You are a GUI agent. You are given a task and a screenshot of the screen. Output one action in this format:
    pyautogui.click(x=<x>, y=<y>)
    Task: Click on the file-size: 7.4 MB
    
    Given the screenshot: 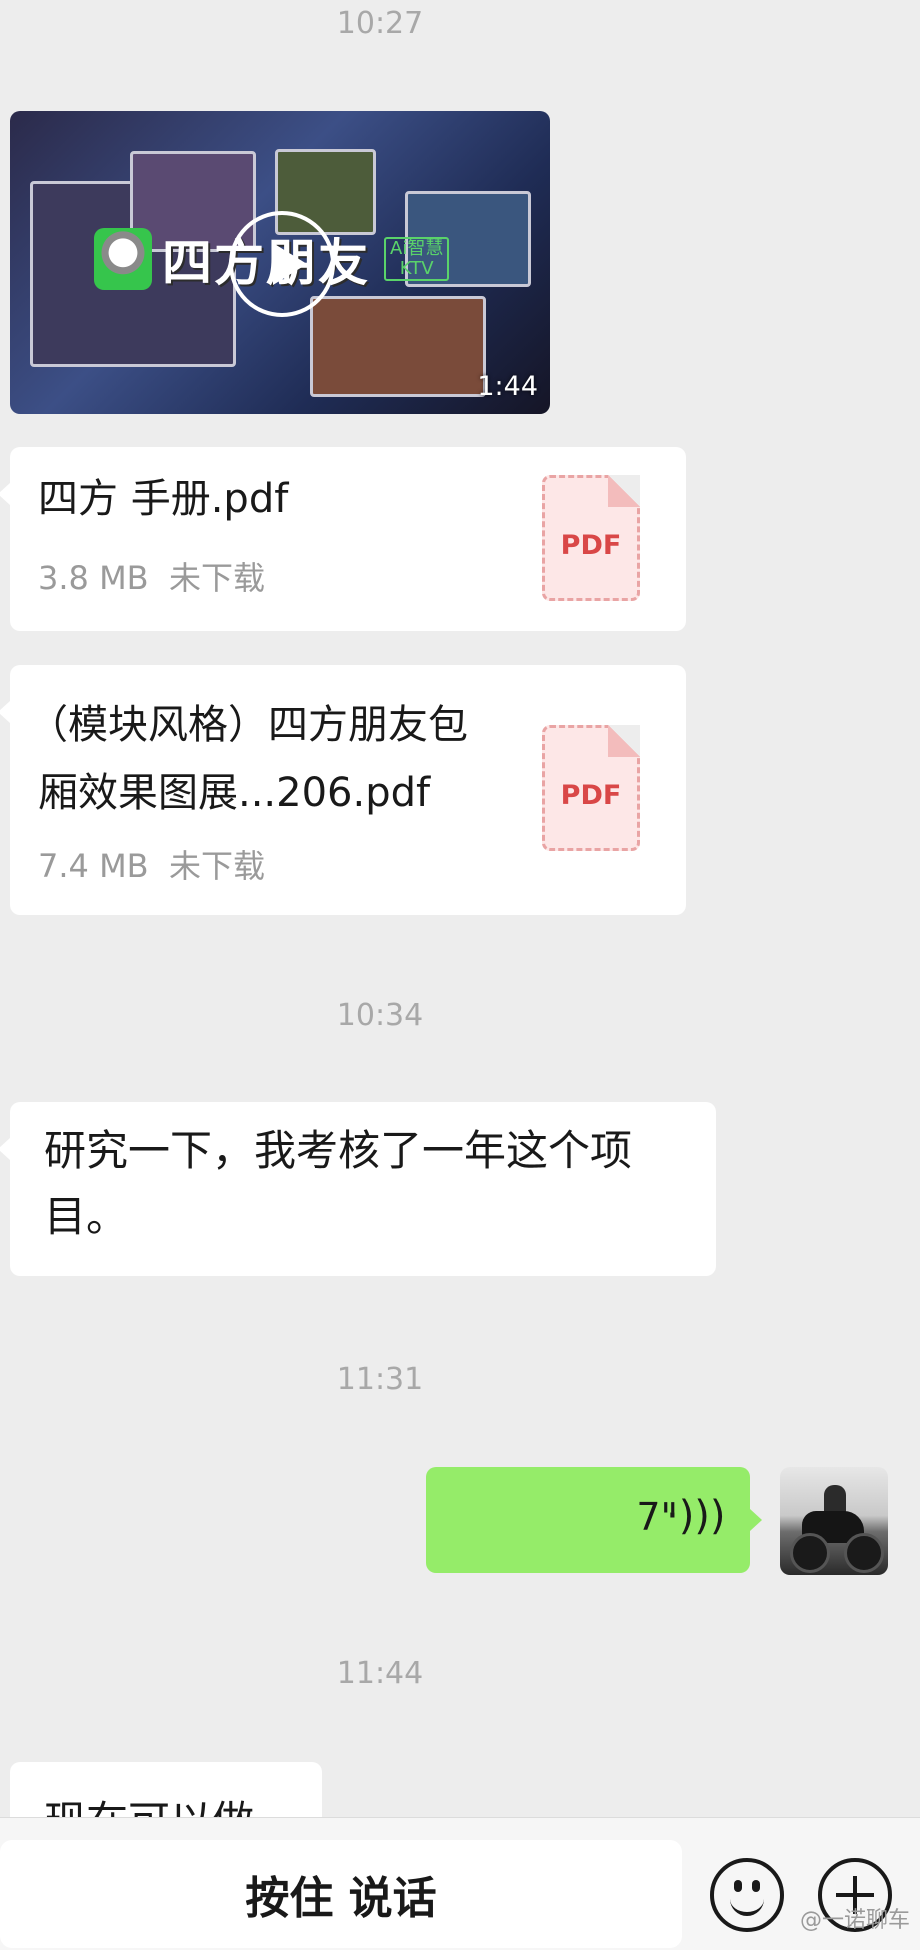 What is the action you would take?
    pyautogui.click(x=93, y=866)
    